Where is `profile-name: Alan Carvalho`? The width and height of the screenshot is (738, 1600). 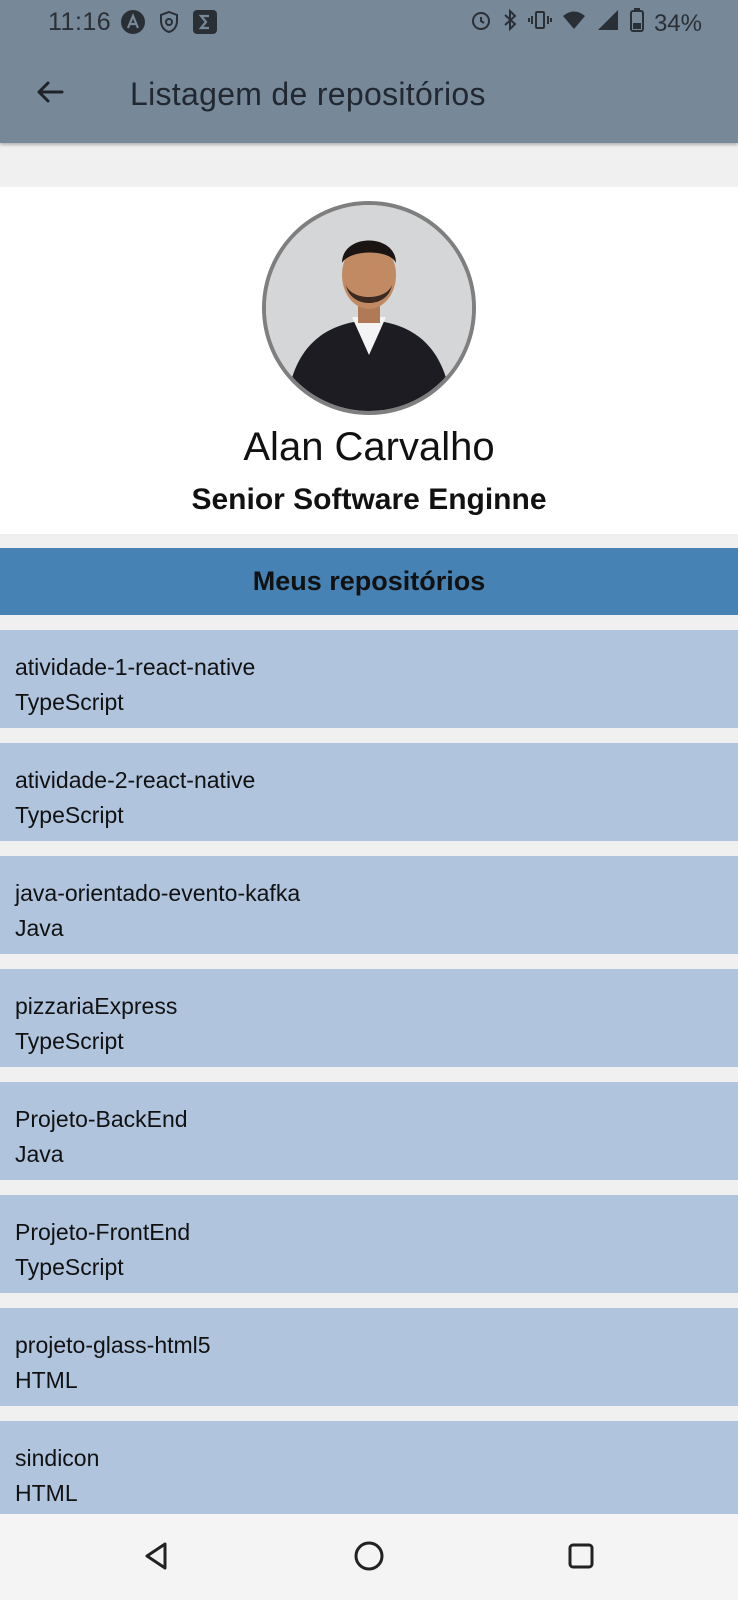
profile-name: Alan Carvalho is located at coordinates (369, 447).